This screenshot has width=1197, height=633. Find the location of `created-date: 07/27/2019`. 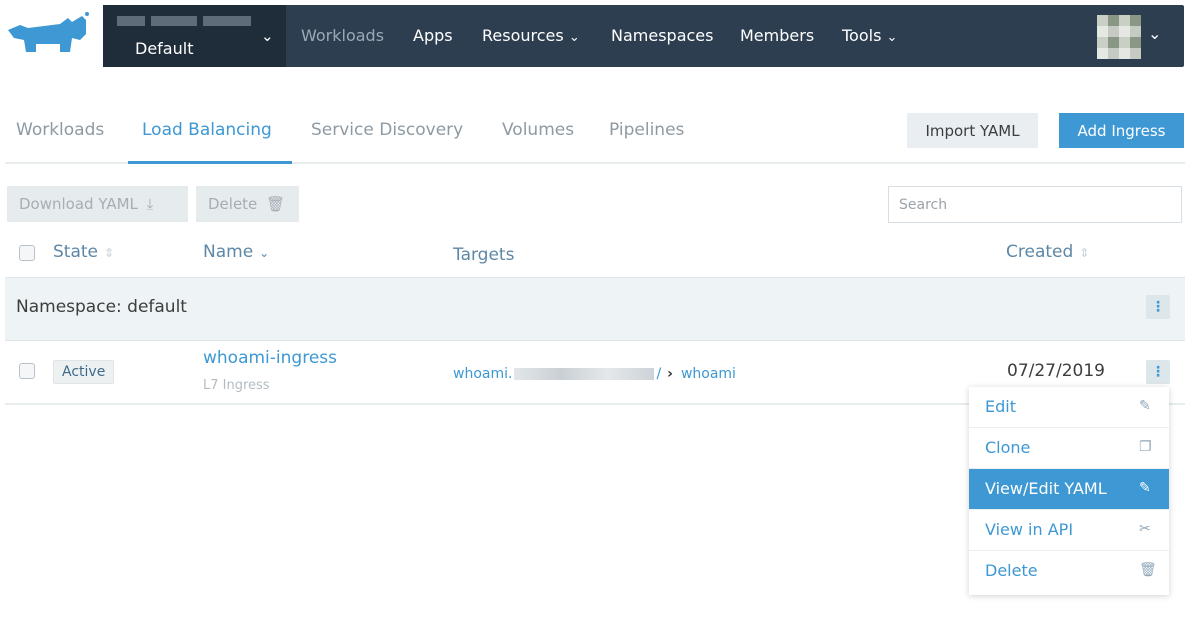

created-date: 07/27/2019 is located at coordinates (1056, 371).